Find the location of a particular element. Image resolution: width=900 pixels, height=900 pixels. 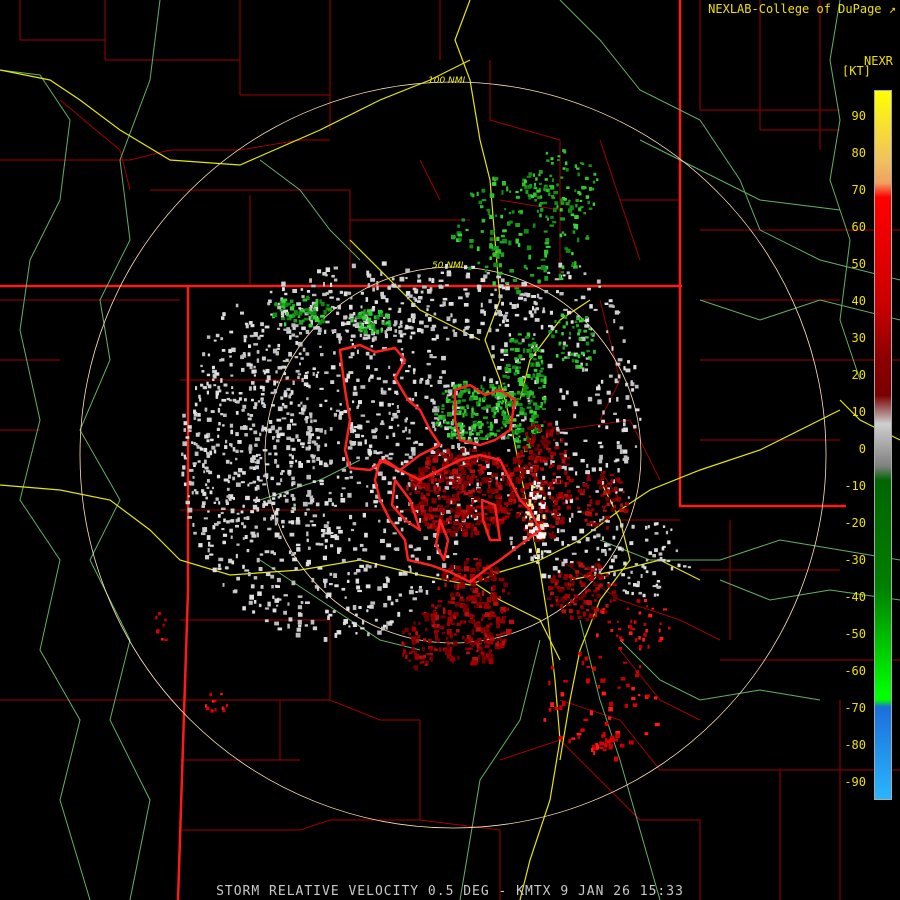

legend-tick: 80 is located at coordinates (858, 153).